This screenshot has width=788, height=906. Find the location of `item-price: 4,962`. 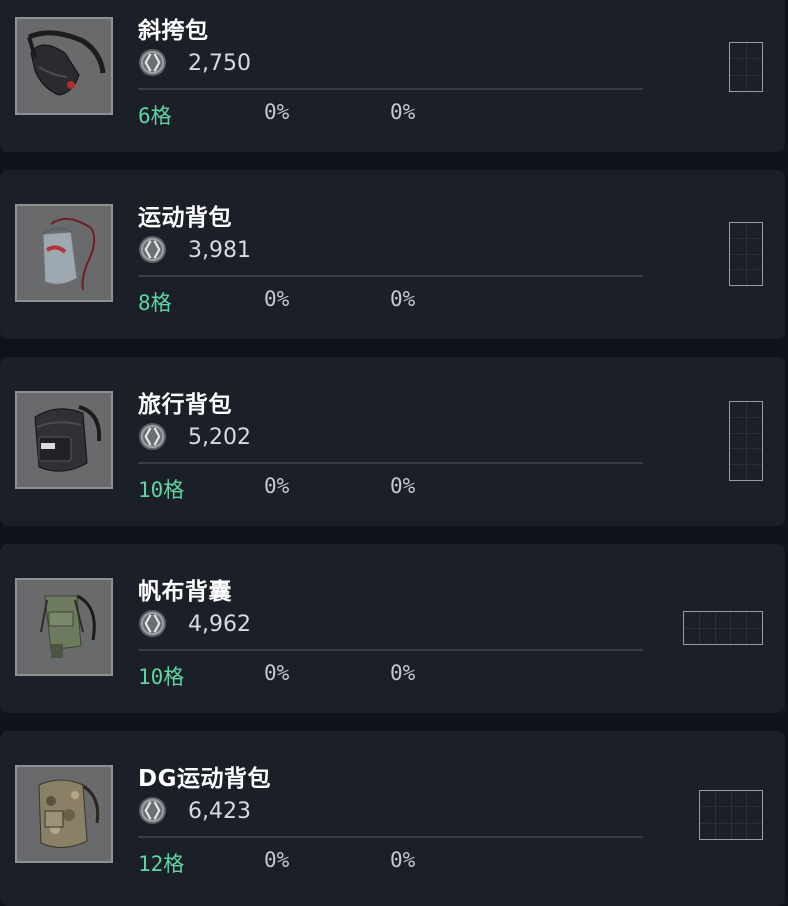

item-price: 4,962 is located at coordinates (219, 624).